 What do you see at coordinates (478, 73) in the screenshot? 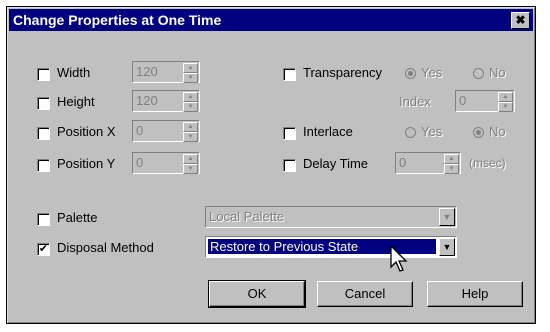
I see `transparency-no-radio` at bounding box center [478, 73].